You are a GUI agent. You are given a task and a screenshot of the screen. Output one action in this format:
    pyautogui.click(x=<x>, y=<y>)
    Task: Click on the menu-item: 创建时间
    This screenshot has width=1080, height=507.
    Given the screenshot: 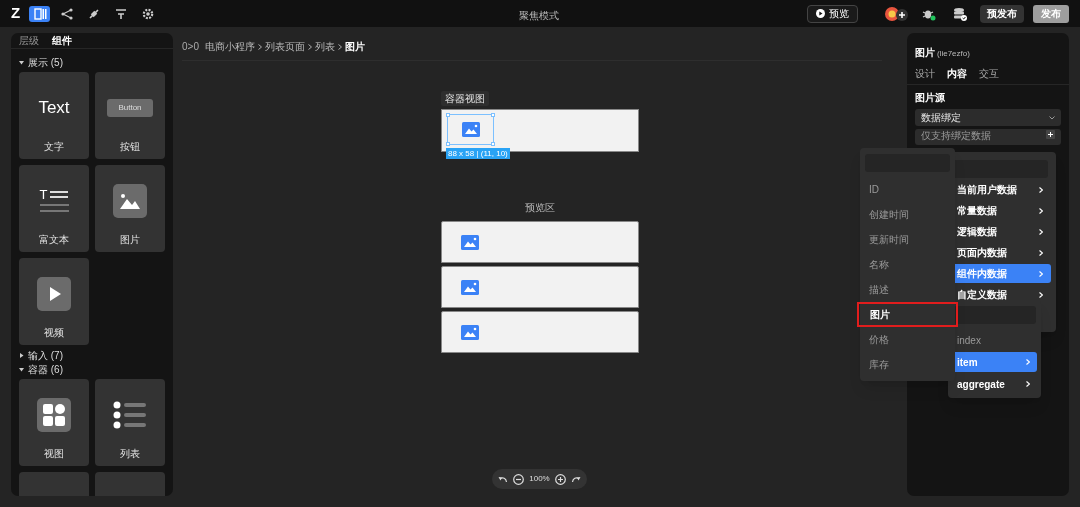 What is the action you would take?
    pyautogui.click(x=907, y=214)
    